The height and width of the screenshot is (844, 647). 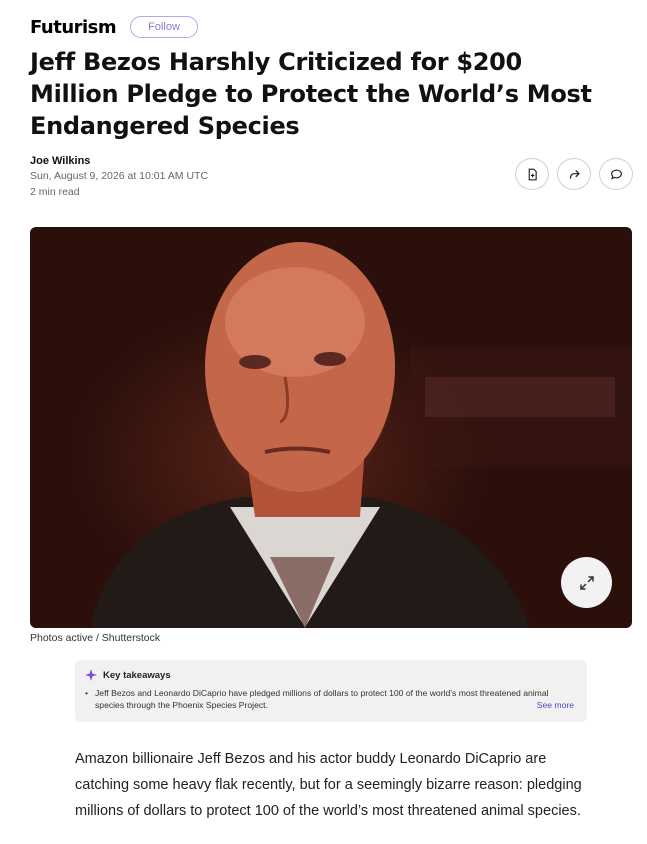 I want to click on save-button, so click(x=532, y=174).